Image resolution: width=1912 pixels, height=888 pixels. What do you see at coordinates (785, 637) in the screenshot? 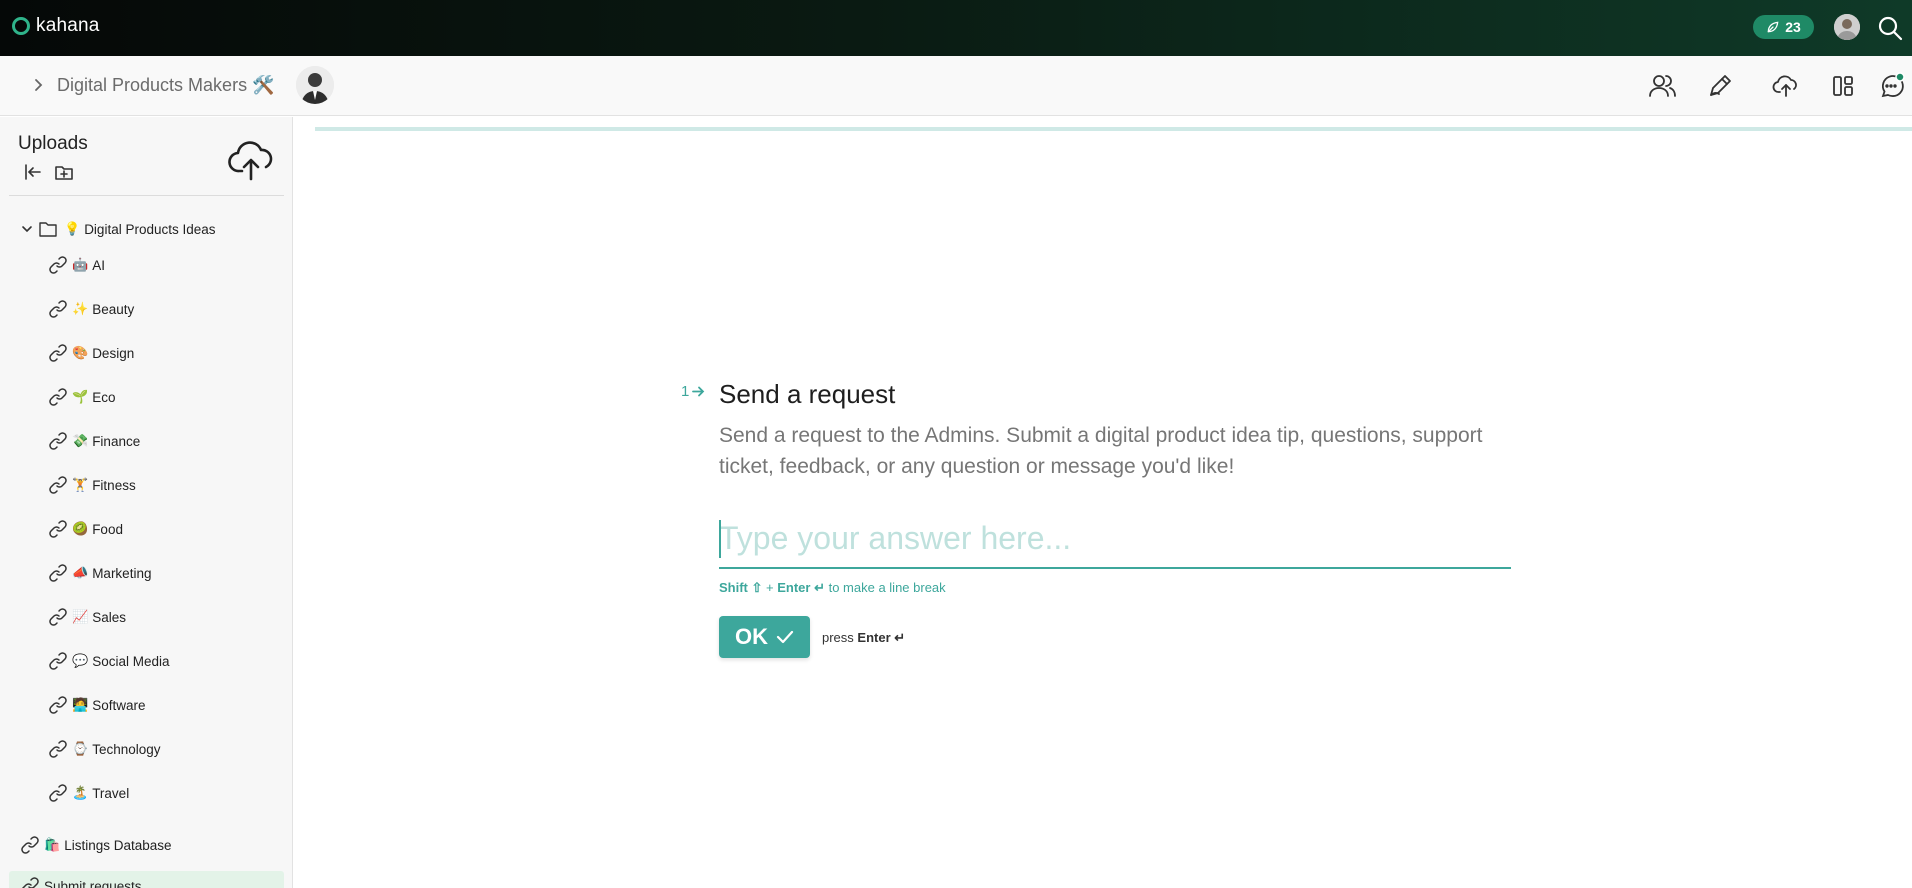
I see `checkmark-icon` at bounding box center [785, 637].